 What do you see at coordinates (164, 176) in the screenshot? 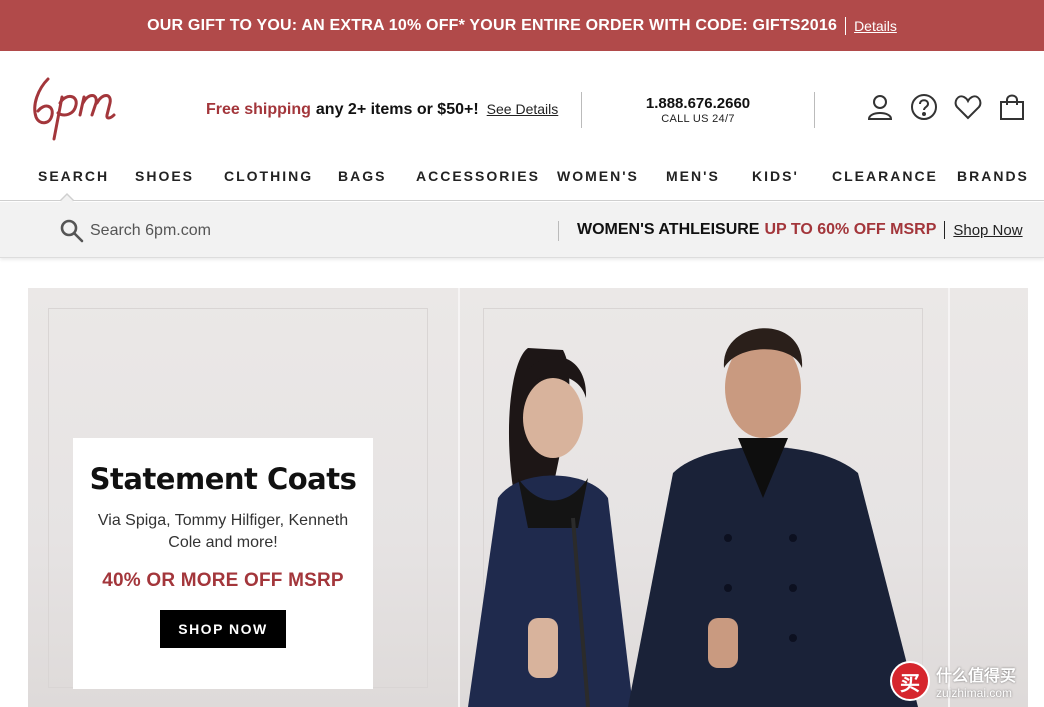
I see `nav-item-shoes: SHOES` at bounding box center [164, 176].